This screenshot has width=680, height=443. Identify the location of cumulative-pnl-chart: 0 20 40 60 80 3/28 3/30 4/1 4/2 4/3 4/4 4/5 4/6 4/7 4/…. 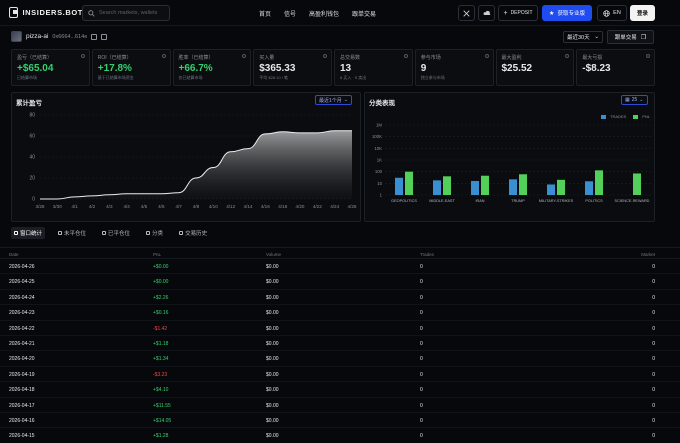
(193, 161).